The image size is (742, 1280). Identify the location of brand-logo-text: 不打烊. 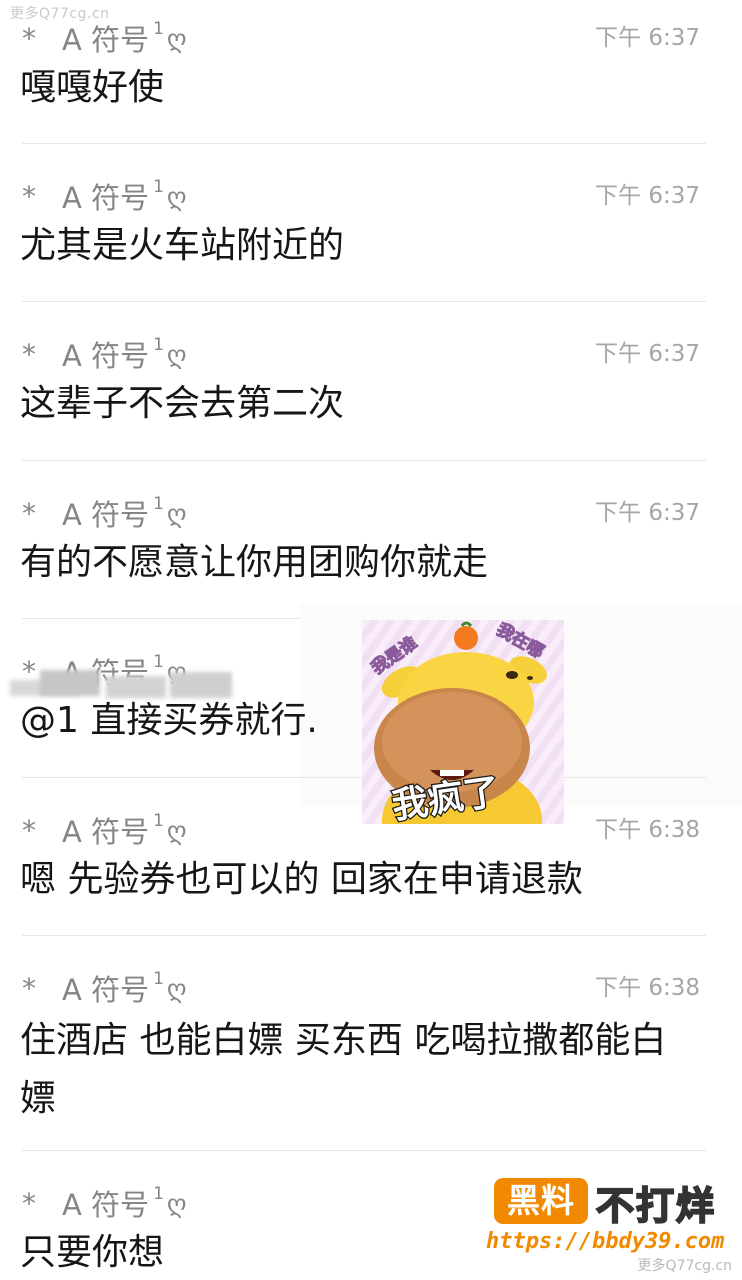
(656, 1206).